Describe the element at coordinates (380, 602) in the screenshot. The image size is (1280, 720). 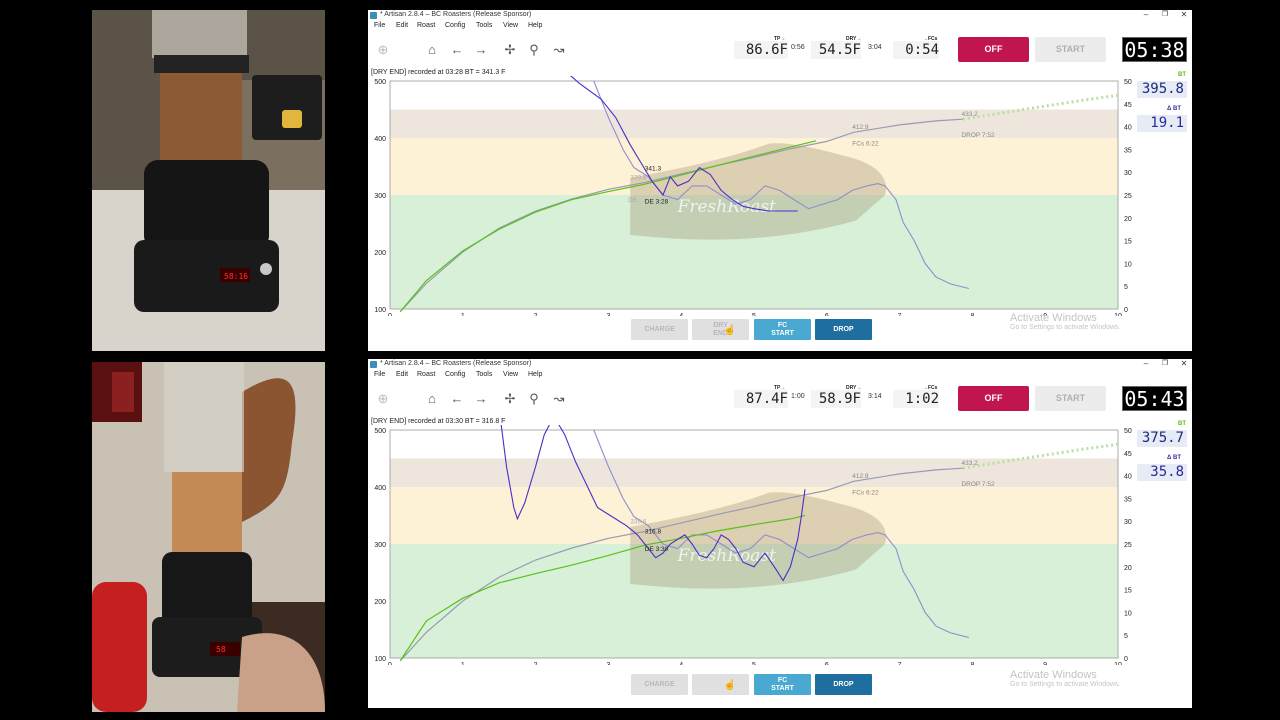
I see `y-left-tick-label: 200` at that location.